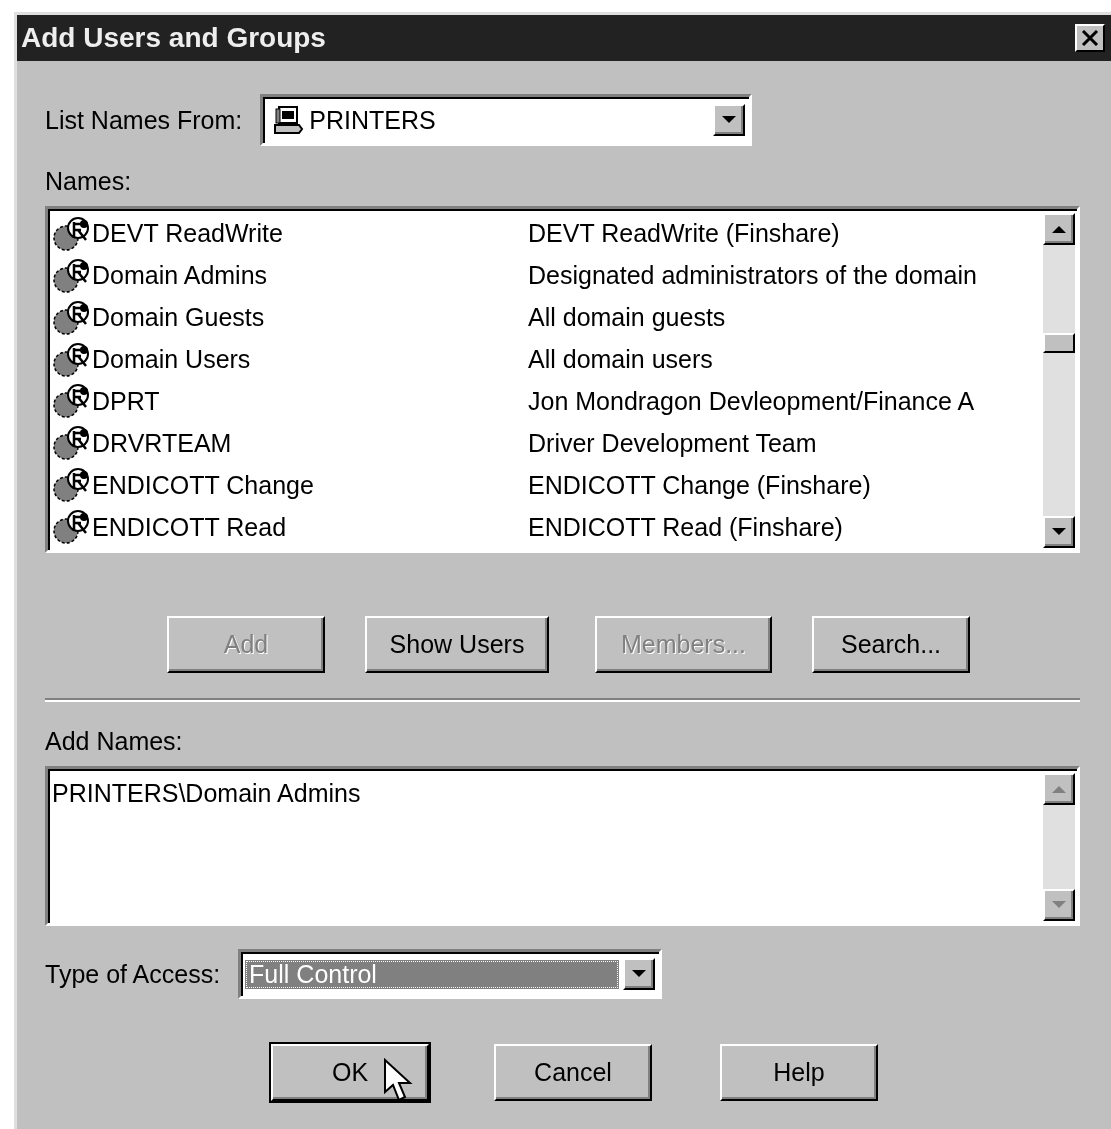 The image size is (1111, 1129). I want to click on group-name: Domain Users, so click(172, 360).